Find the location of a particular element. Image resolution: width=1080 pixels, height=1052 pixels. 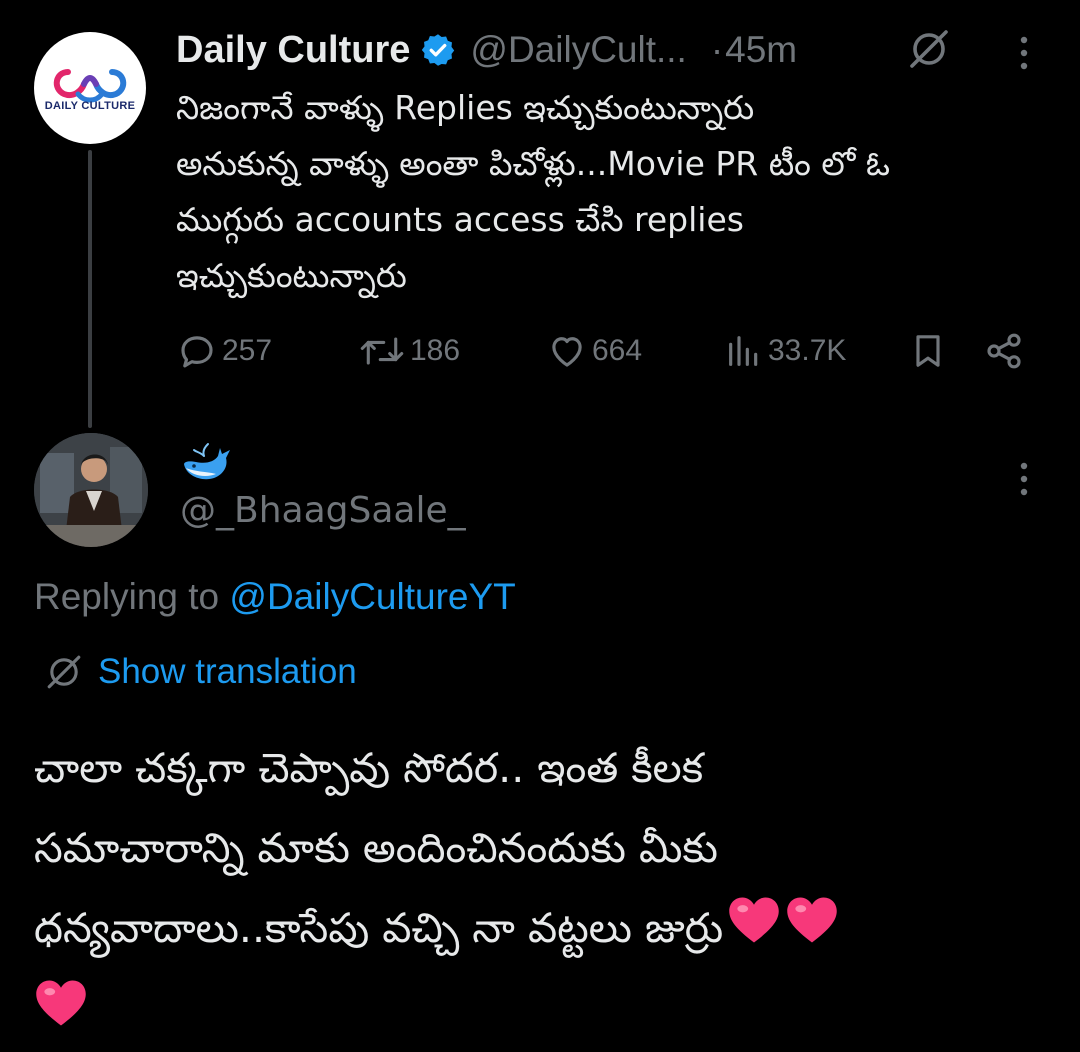

profile-photo-icon is located at coordinates (91, 490).